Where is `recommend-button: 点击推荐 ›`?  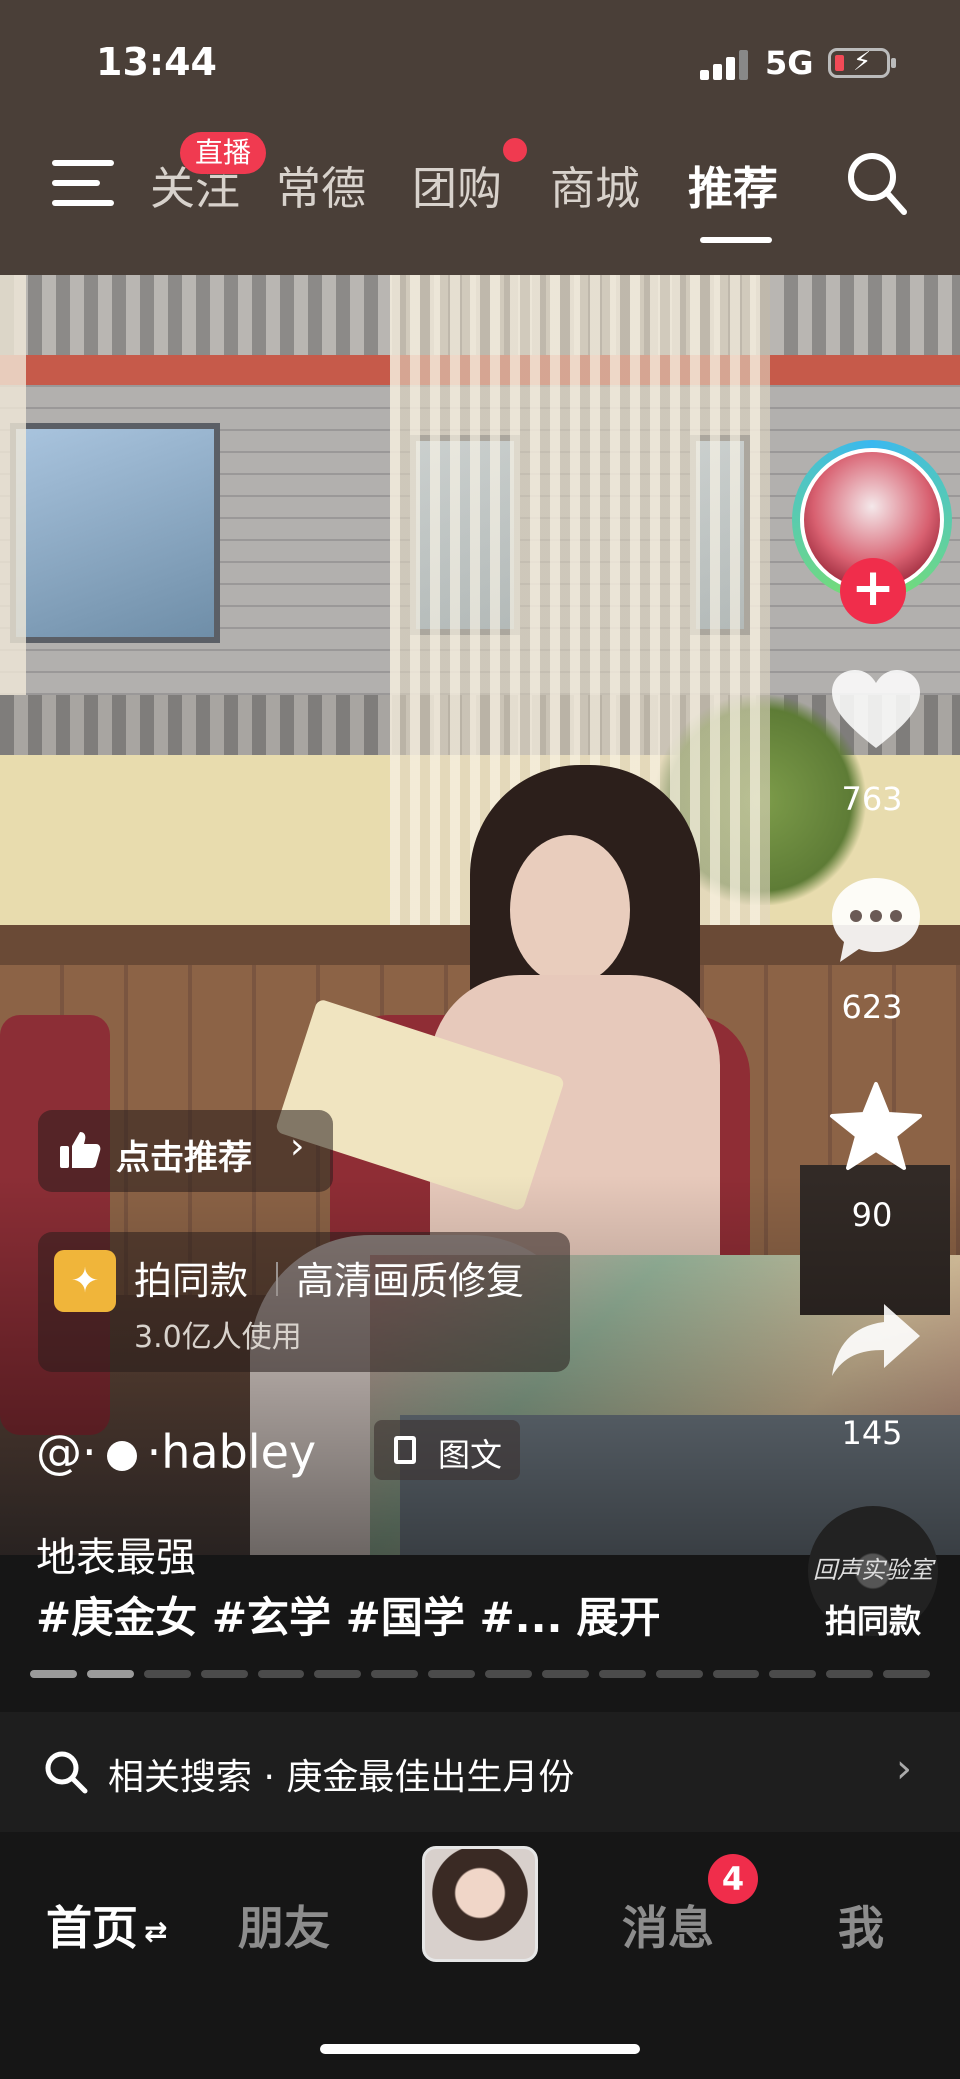
recommend-button: 点击推荐 › is located at coordinates (185, 1151).